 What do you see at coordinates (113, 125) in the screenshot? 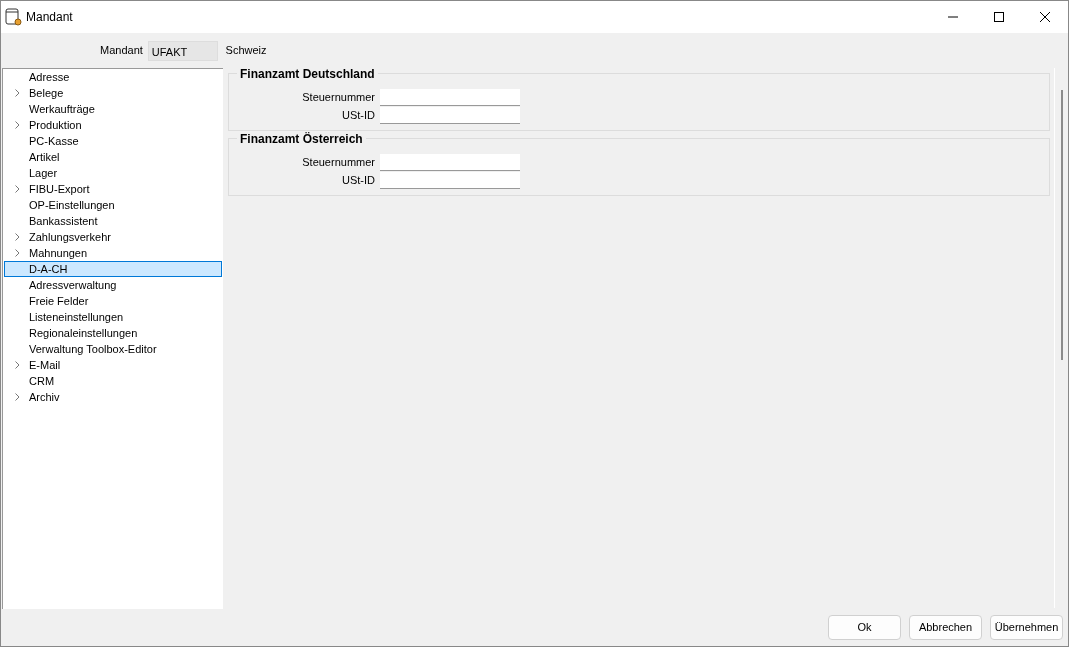
I see `tree-item: Produktion` at bounding box center [113, 125].